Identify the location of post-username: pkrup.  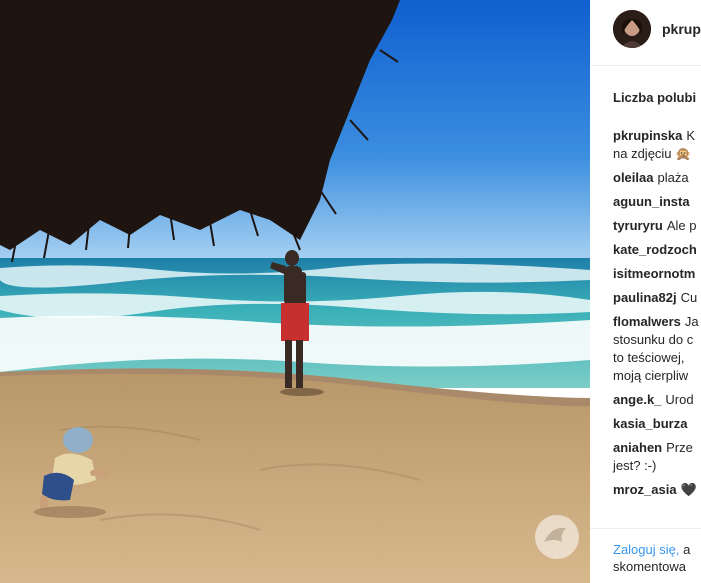
(681, 29).